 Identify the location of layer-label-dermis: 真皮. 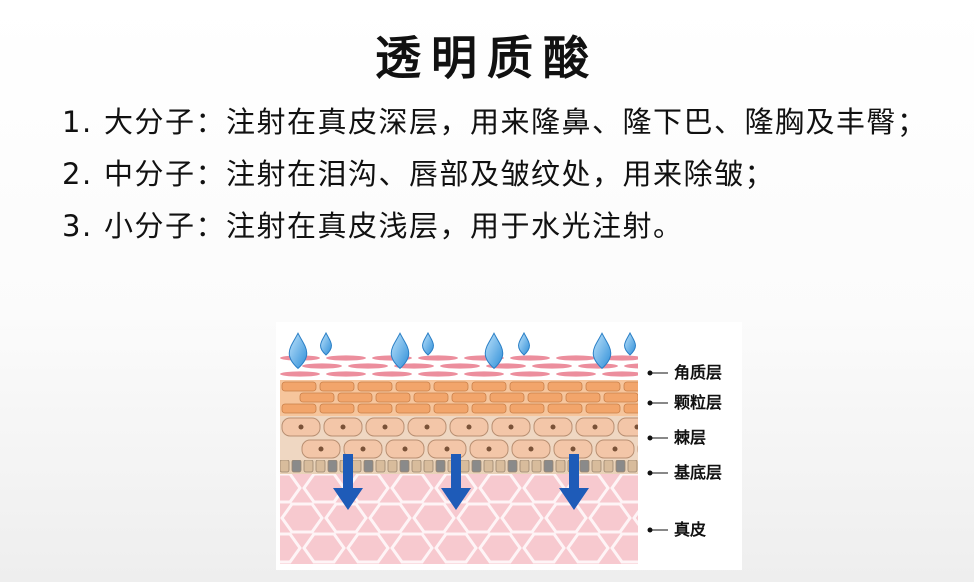
(690, 529).